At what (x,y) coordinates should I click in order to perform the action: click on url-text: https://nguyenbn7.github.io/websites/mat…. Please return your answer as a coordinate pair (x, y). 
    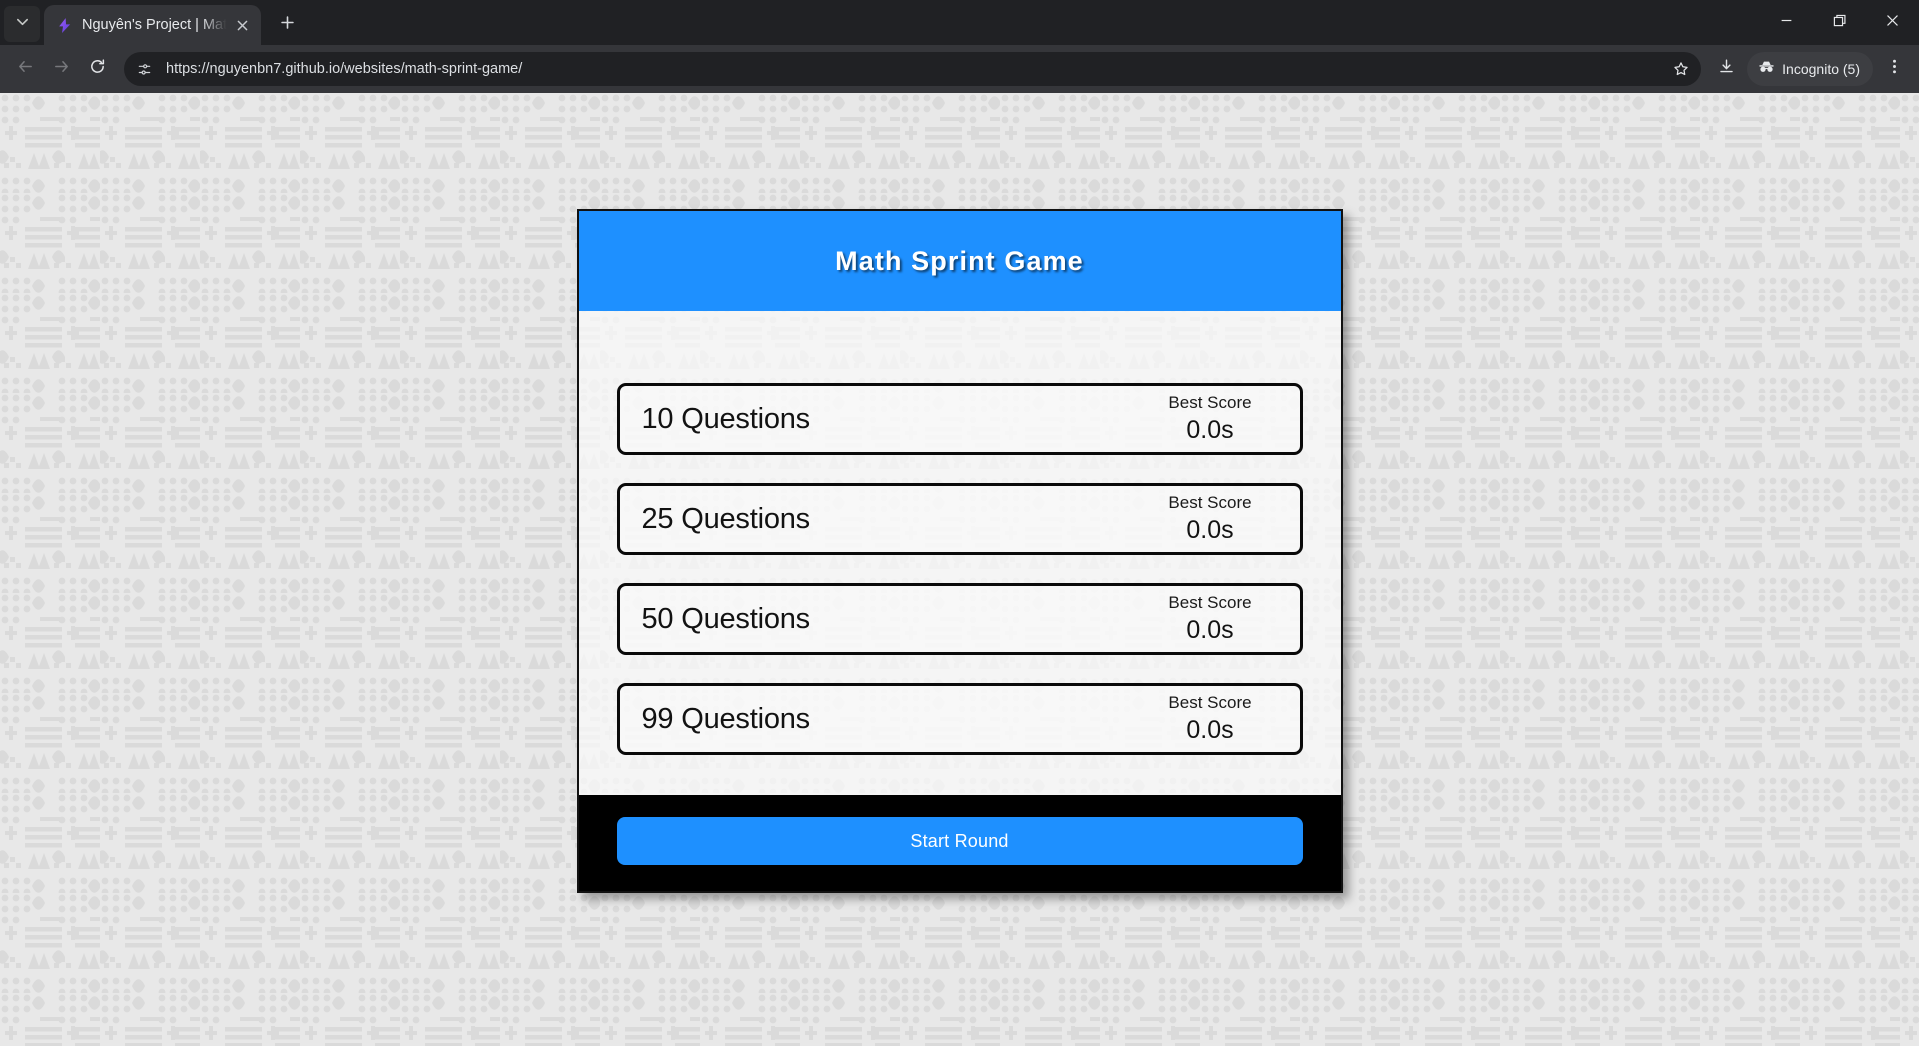
    Looking at the image, I should click on (916, 69).